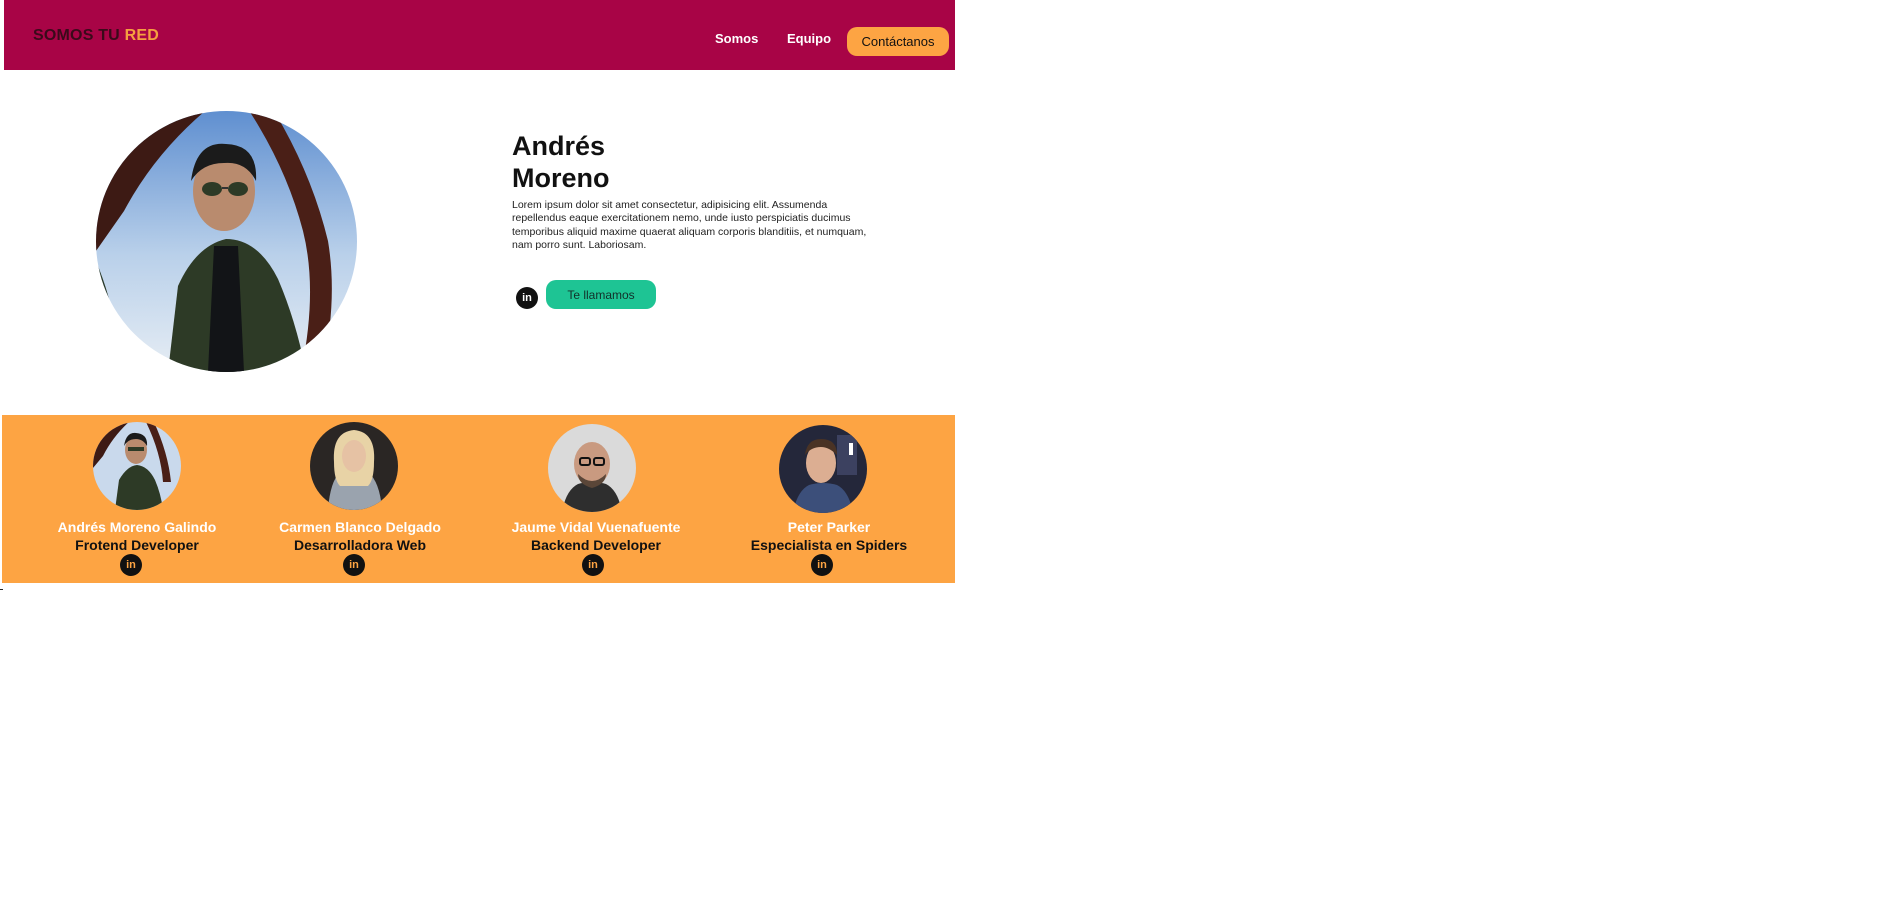  Describe the element at coordinates (559, 146) in the screenshot. I see `hero-first-name: Andrés` at that location.